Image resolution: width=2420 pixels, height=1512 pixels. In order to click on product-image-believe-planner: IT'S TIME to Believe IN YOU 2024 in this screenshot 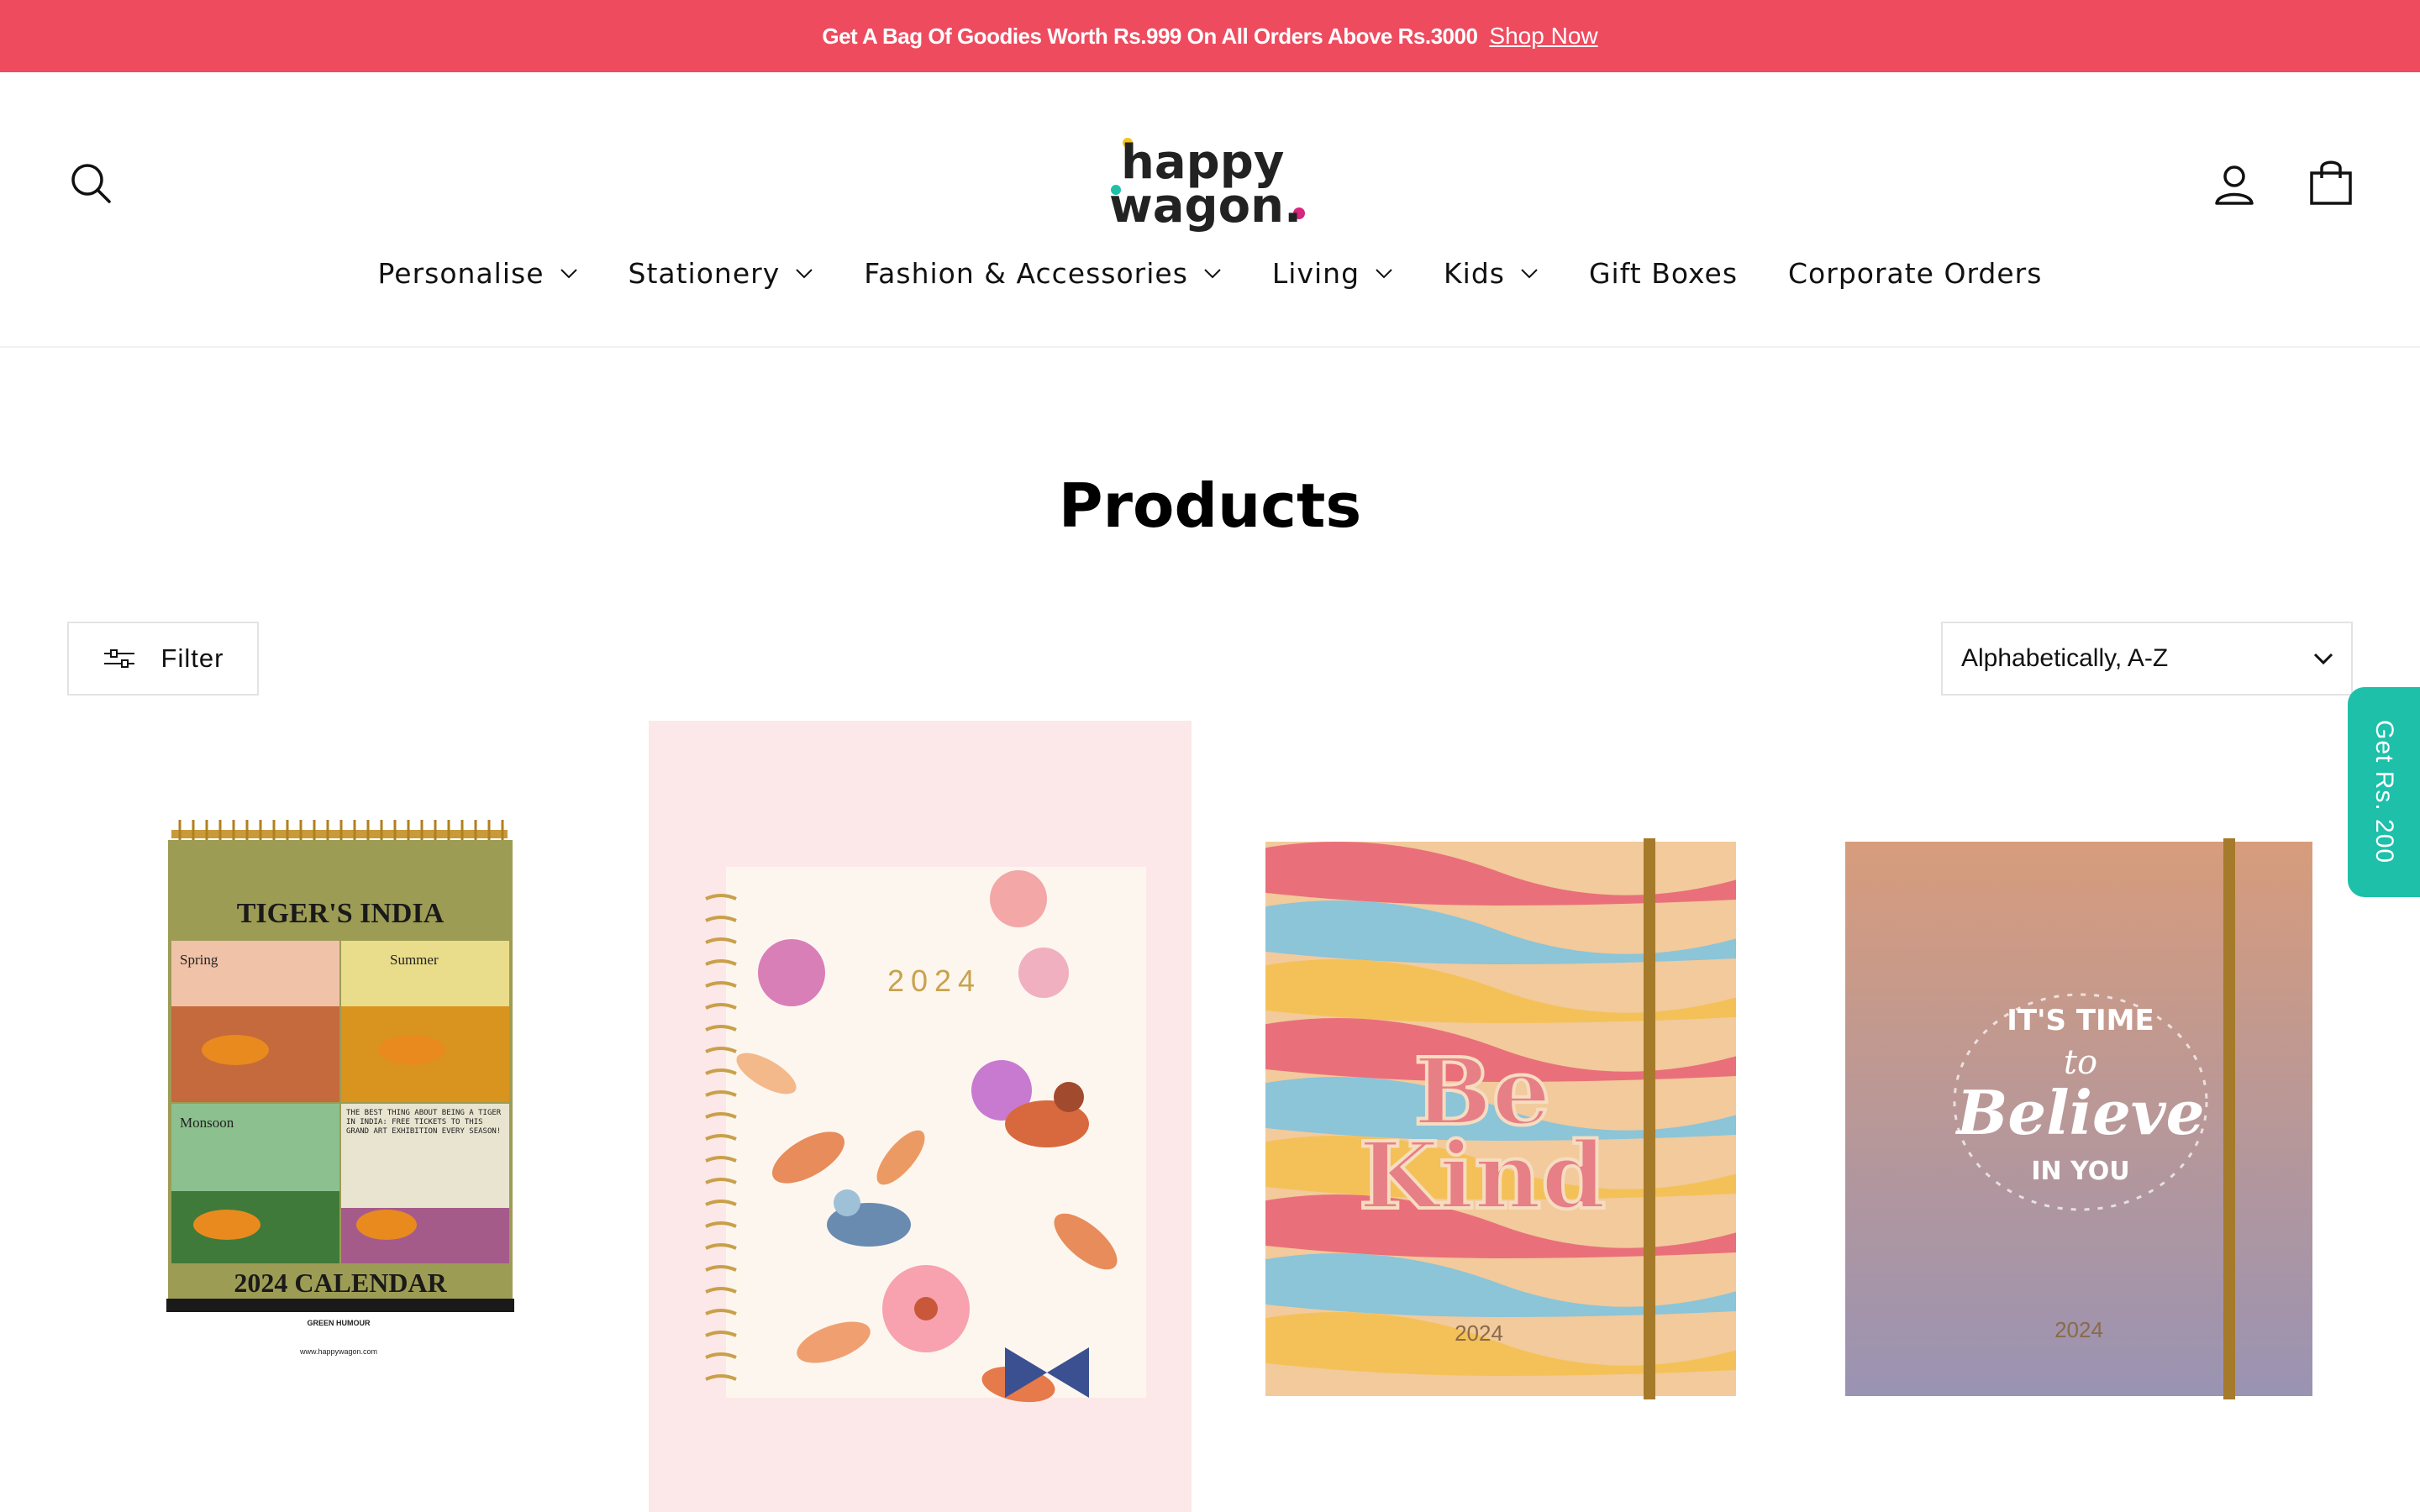, I will do `click(2079, 1118)`.